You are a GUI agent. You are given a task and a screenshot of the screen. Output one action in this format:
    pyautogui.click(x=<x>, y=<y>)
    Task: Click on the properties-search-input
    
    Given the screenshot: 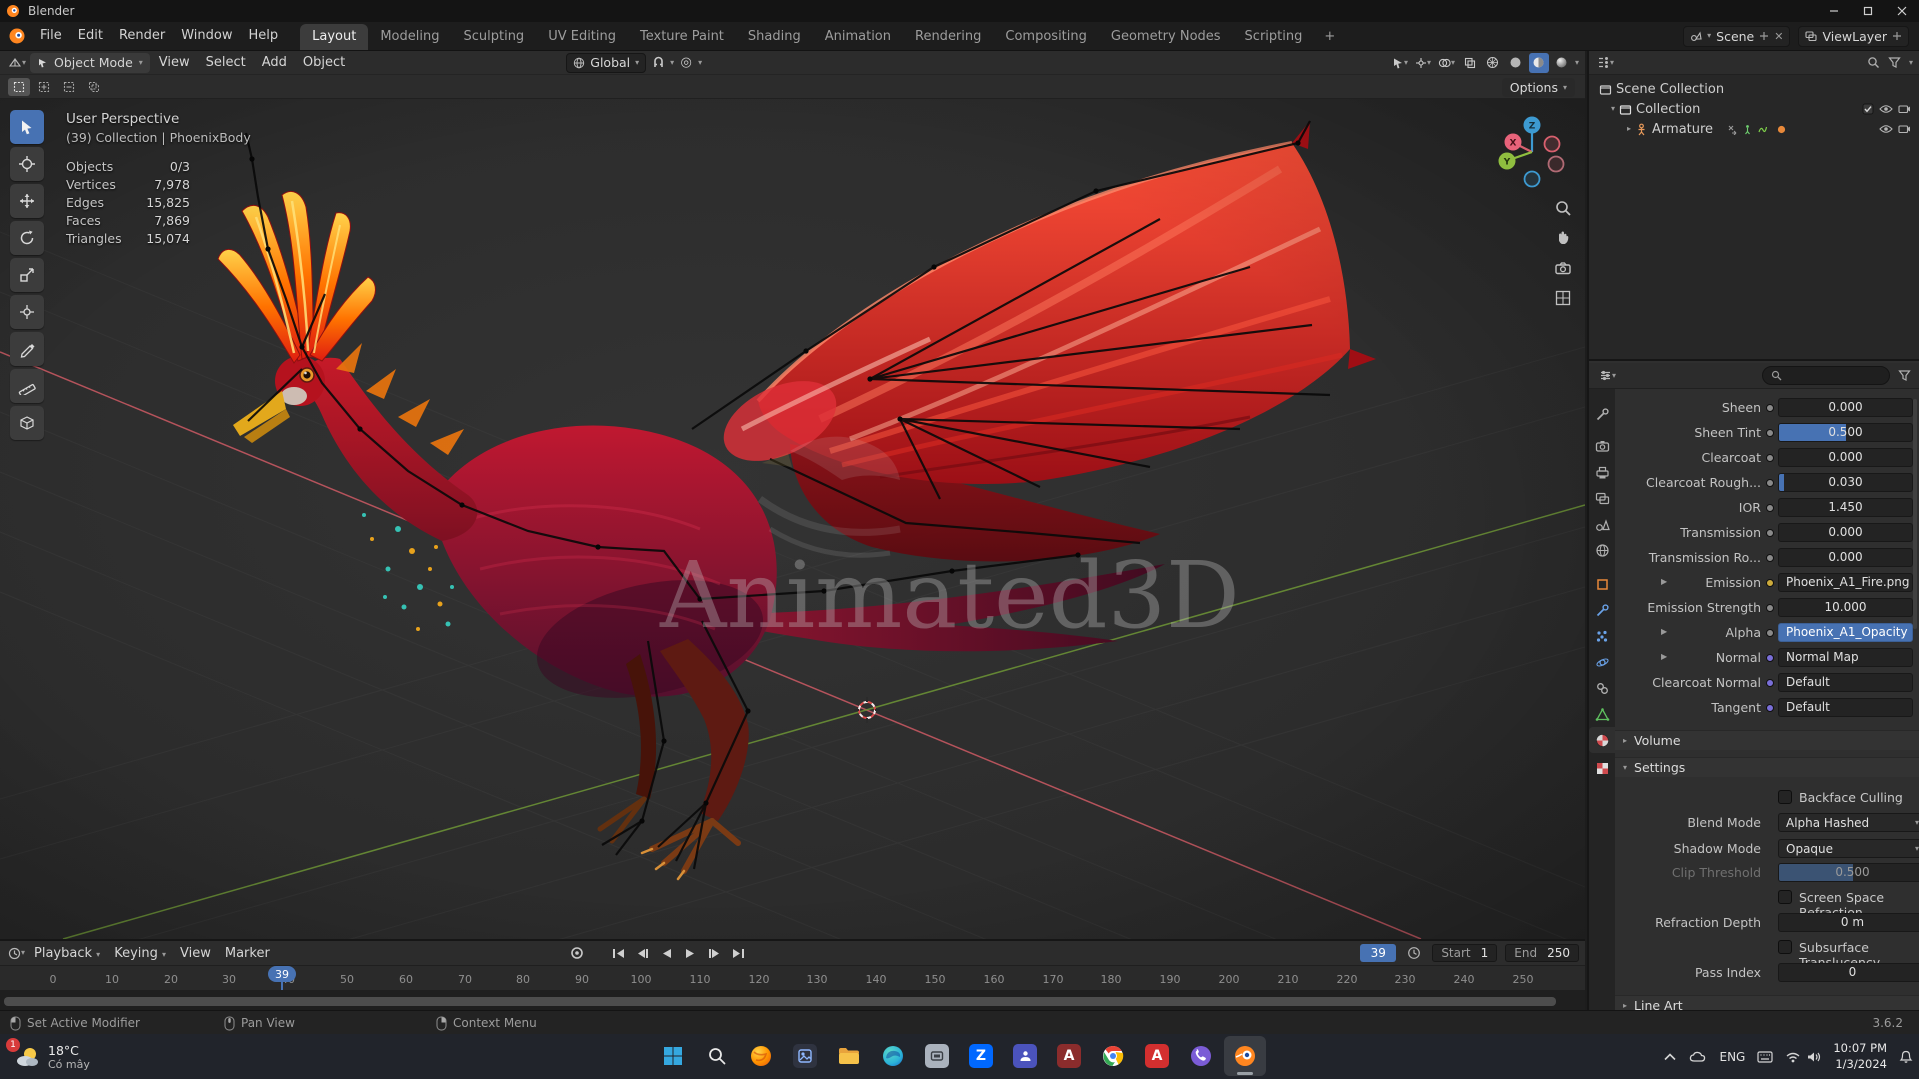 What is the action you would take?
    pyautogui.click(x=1826, y=375)
    